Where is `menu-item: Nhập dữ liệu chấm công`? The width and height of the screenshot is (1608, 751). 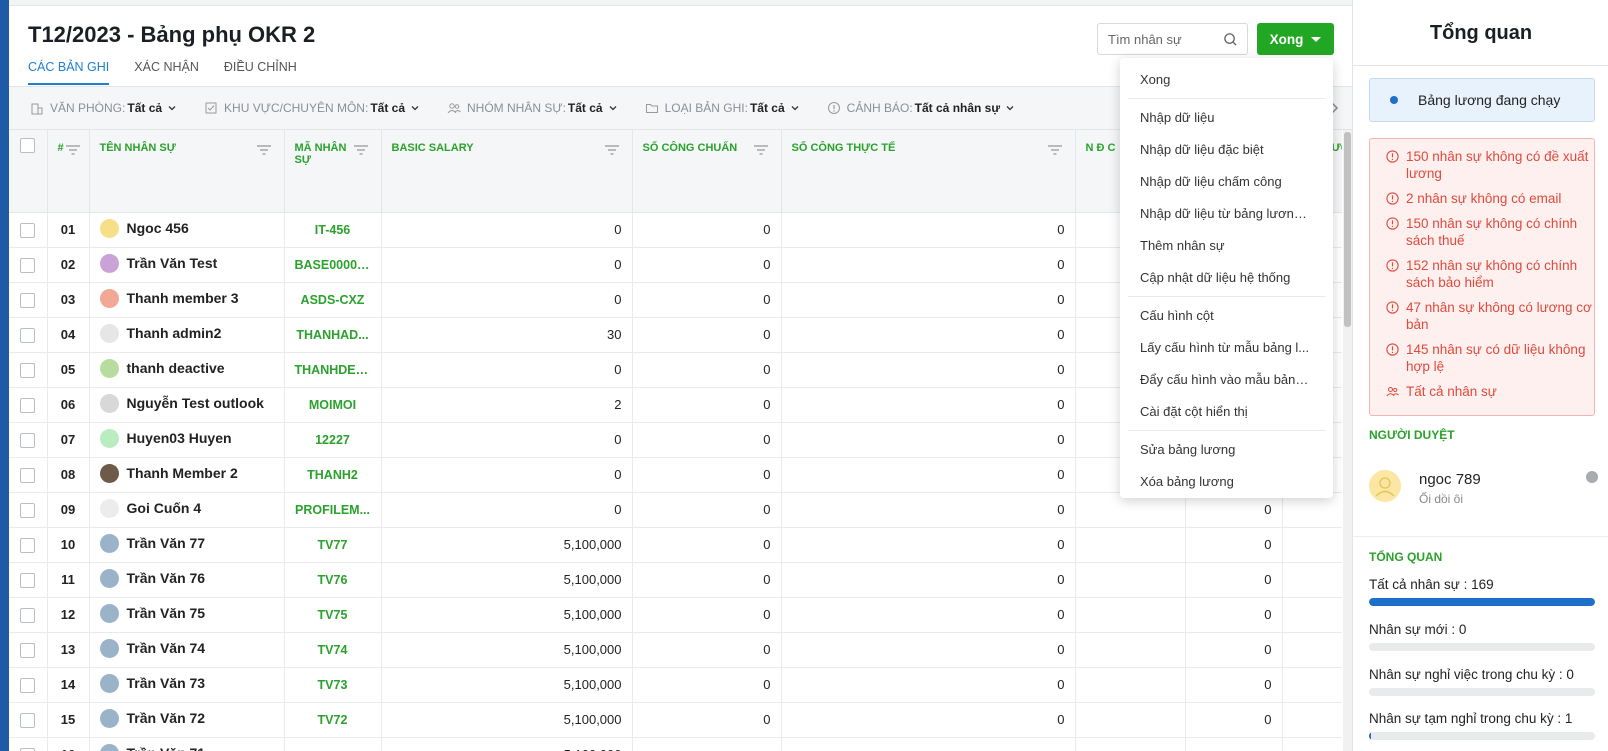 menu-item: Nhập dữ liệu chấm công is located at coordinates (1226, 182).